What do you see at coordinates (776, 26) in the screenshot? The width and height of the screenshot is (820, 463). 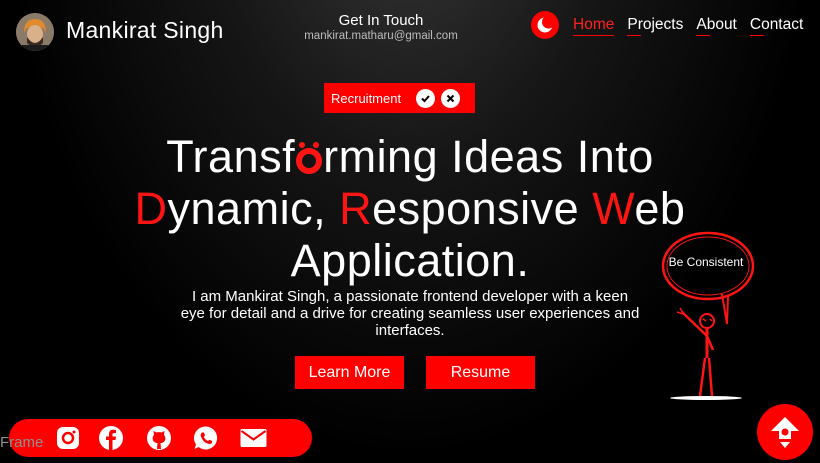 I see `nav-contact: Contact` at bounding box center [776, 26].